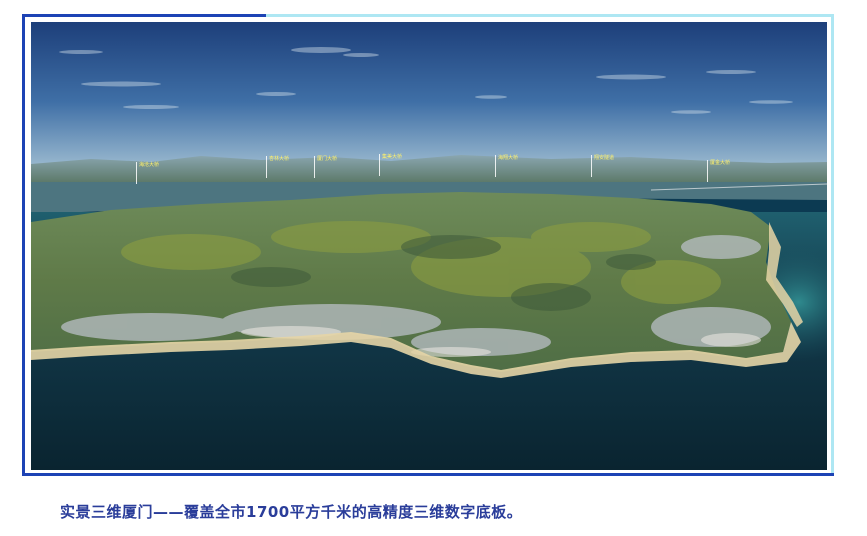 Image resolution: width=867 pixels, height=536 pixels. Describe the element at coordinates (325, 167) in the screenshot. I see `map-label: 厦门大桥` at that location.